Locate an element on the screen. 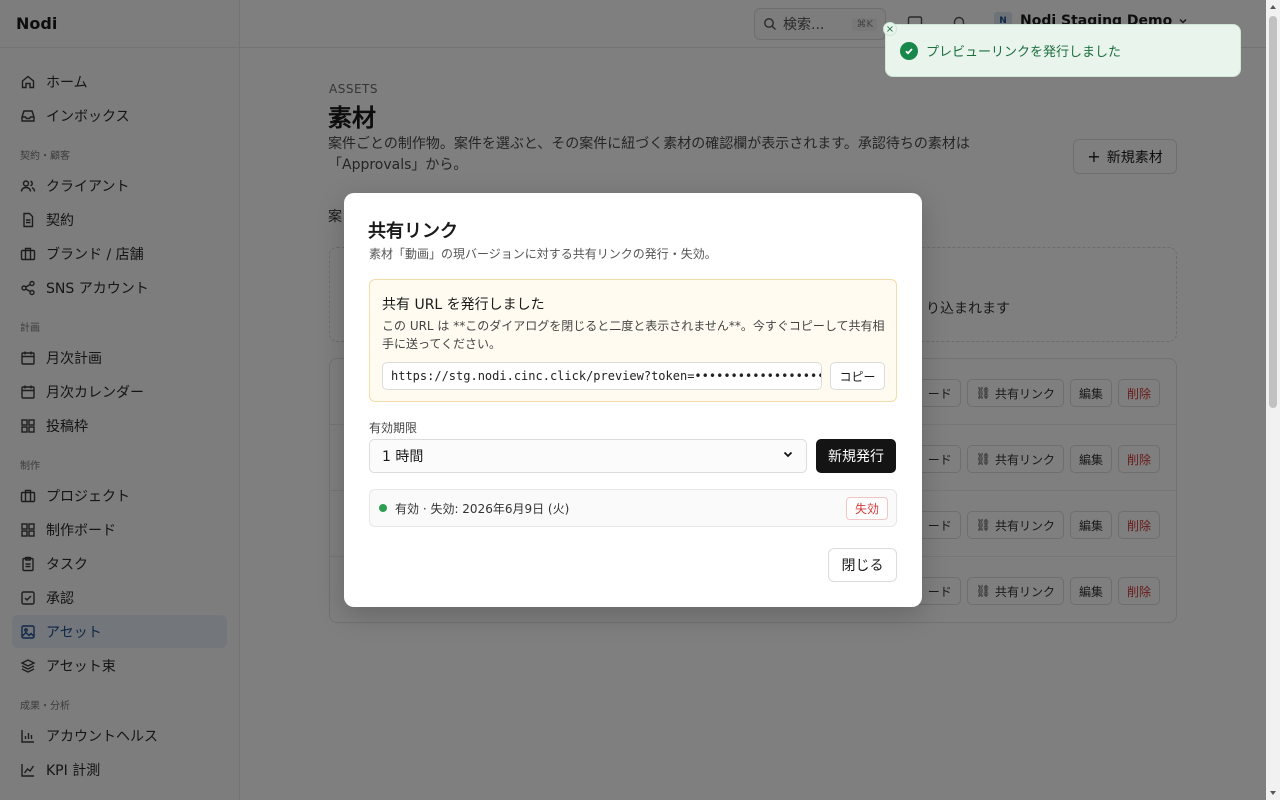 The image size is (1280, 800). close-dialog-button: 閉じる is located at coordinates (862, 565).